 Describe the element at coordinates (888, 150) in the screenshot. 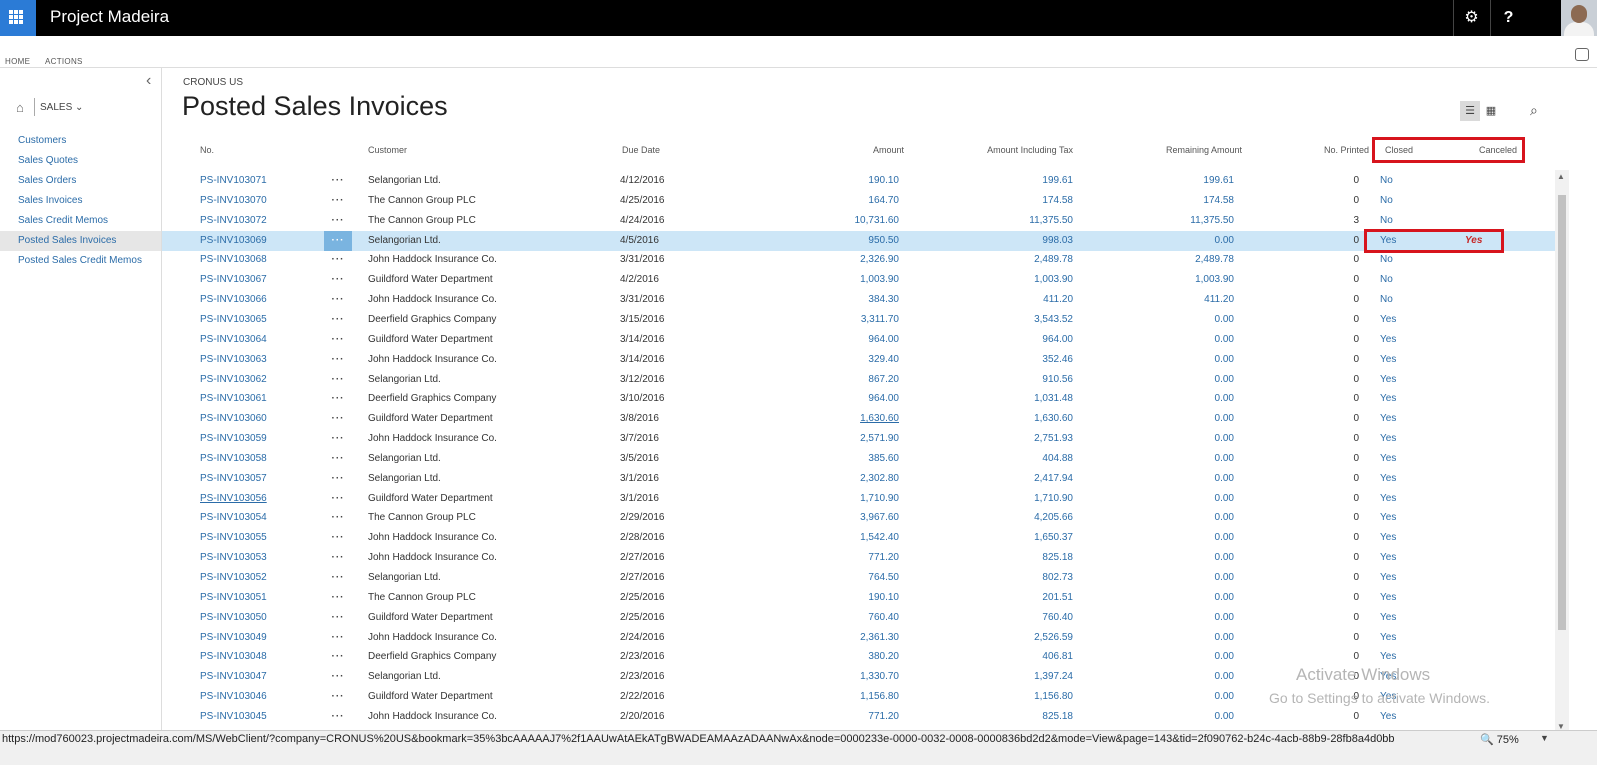

I see `column-header-amount: Amount` at that location.